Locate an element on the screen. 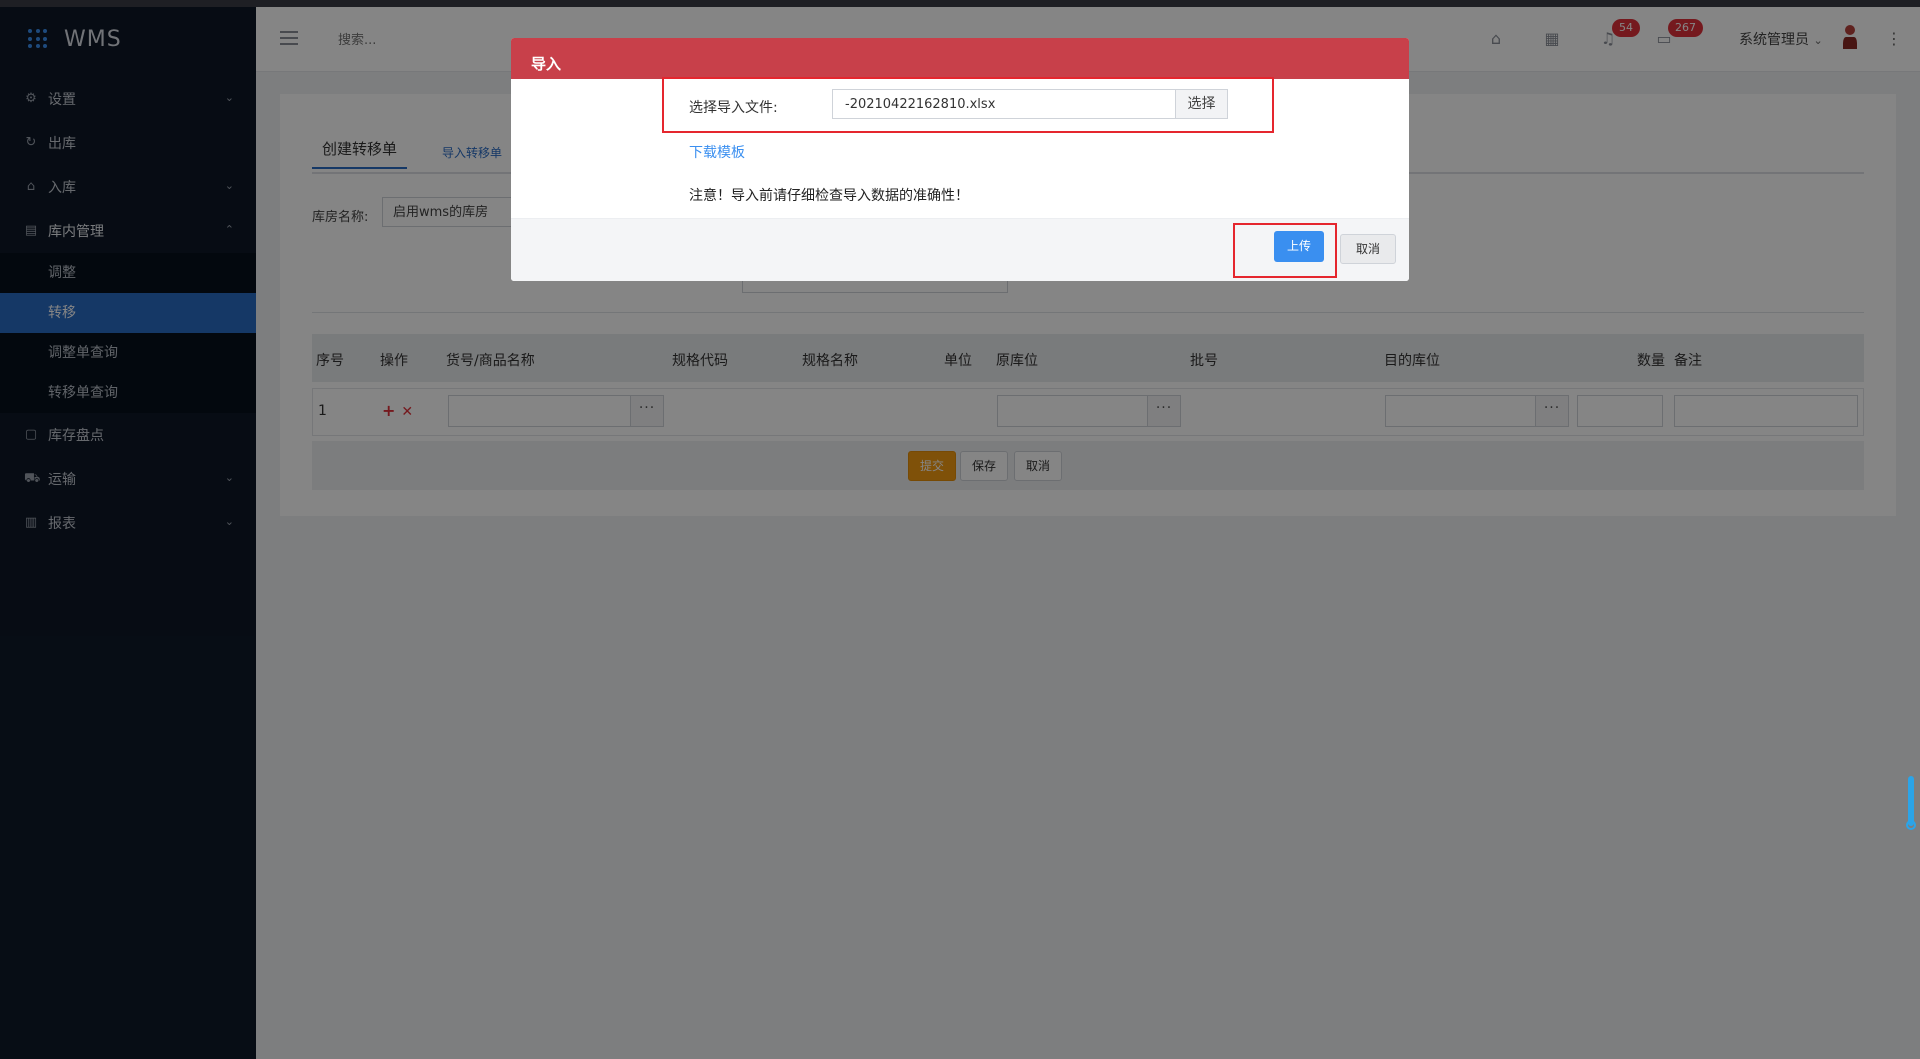 This screenshot has width=1920, height=1059. import-note: 注意！导入前请仔细检查导入数据的准确性！ is located at coordinates (829, 196).